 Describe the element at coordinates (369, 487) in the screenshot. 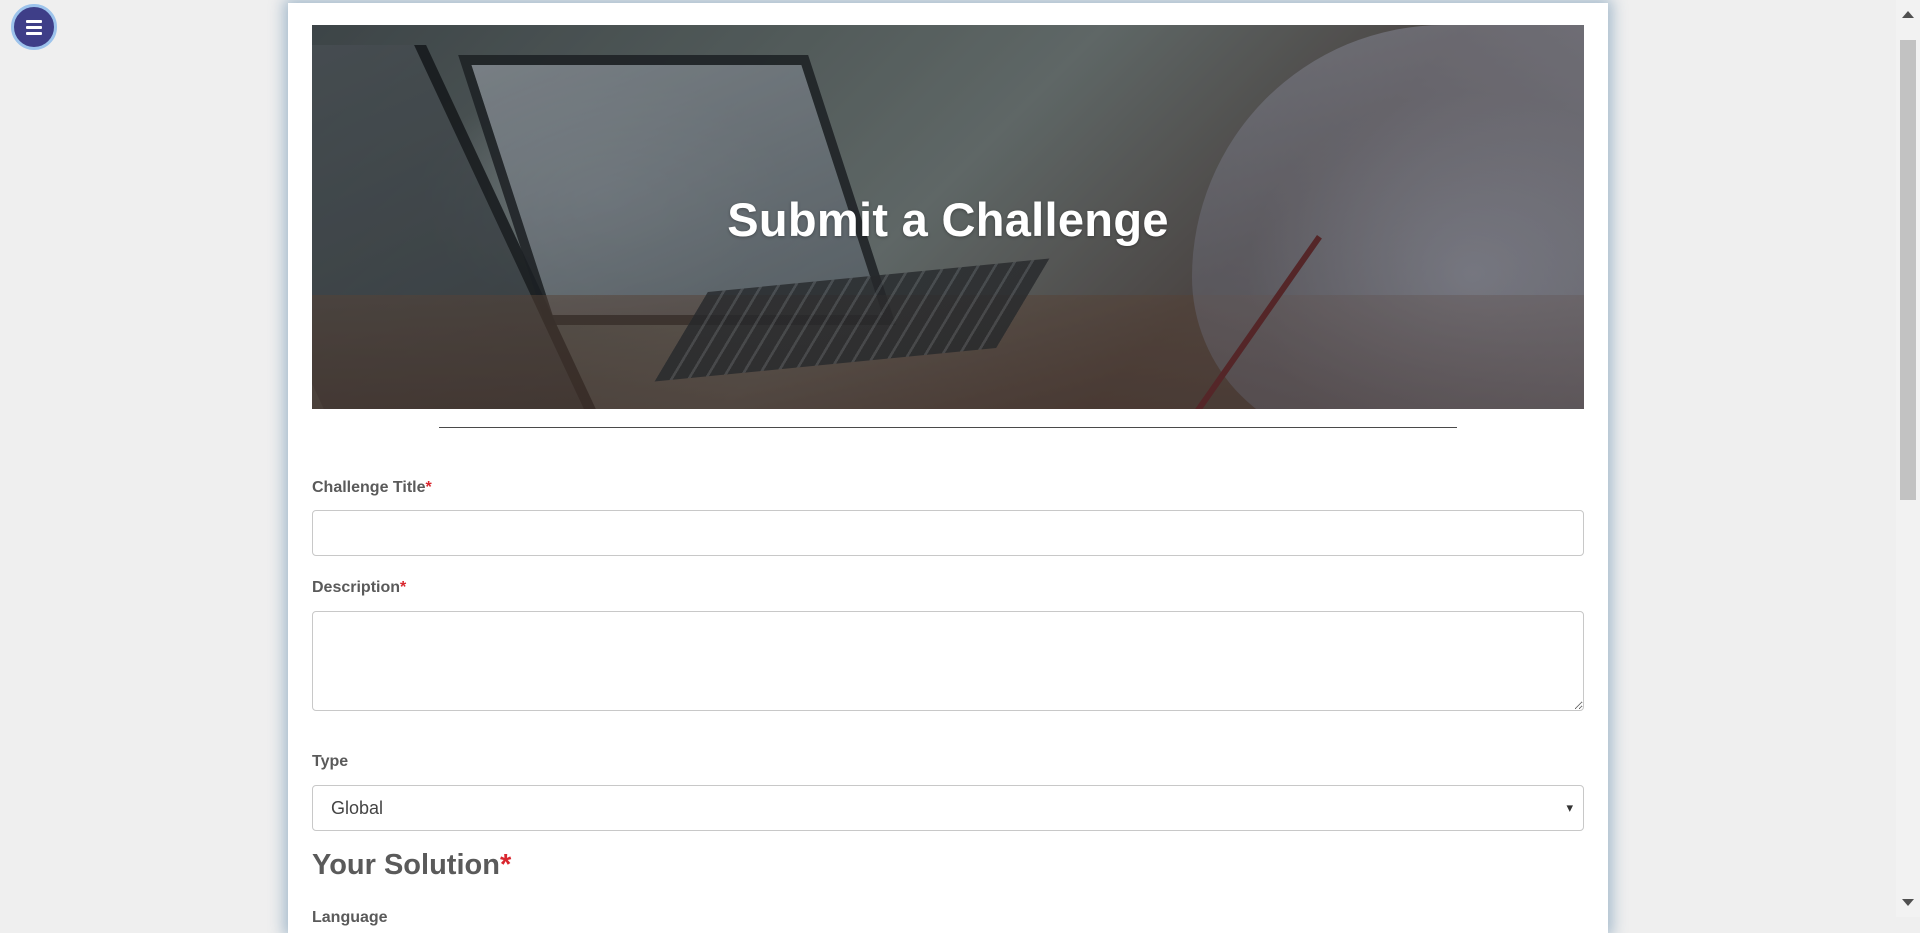

I see `challenge-title-label-text: Challenge Title` at that location.